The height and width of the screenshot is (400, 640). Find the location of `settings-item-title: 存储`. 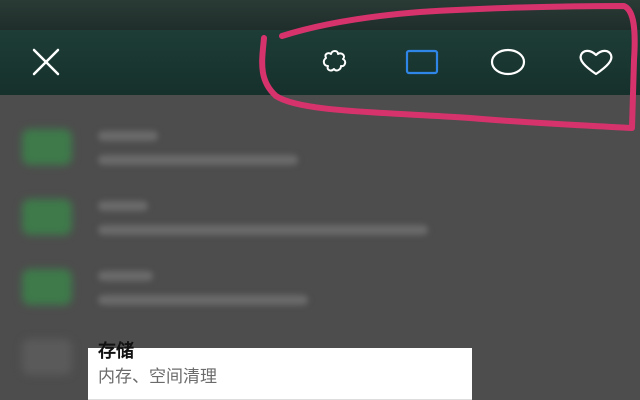

settings-item-title: 存储 is located at coordinates (116, 351).